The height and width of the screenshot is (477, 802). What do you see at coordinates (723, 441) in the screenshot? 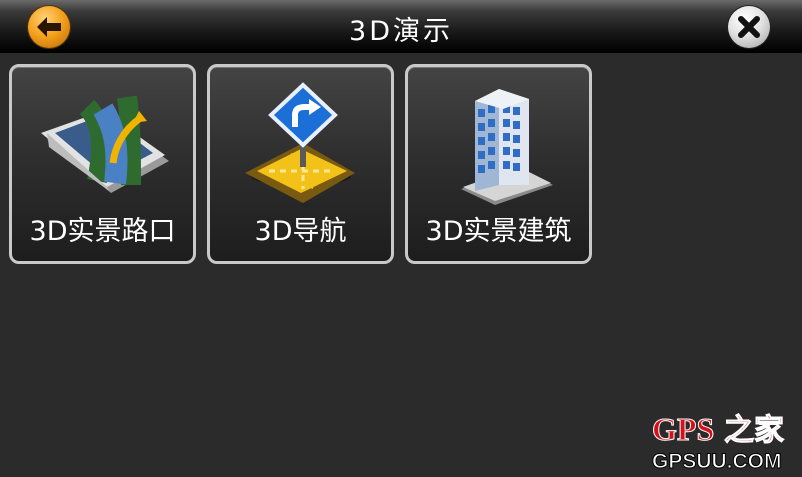
I see `watermark-logo: GPS 之家 GPSUU.COM` at bounding box center [723, 441].